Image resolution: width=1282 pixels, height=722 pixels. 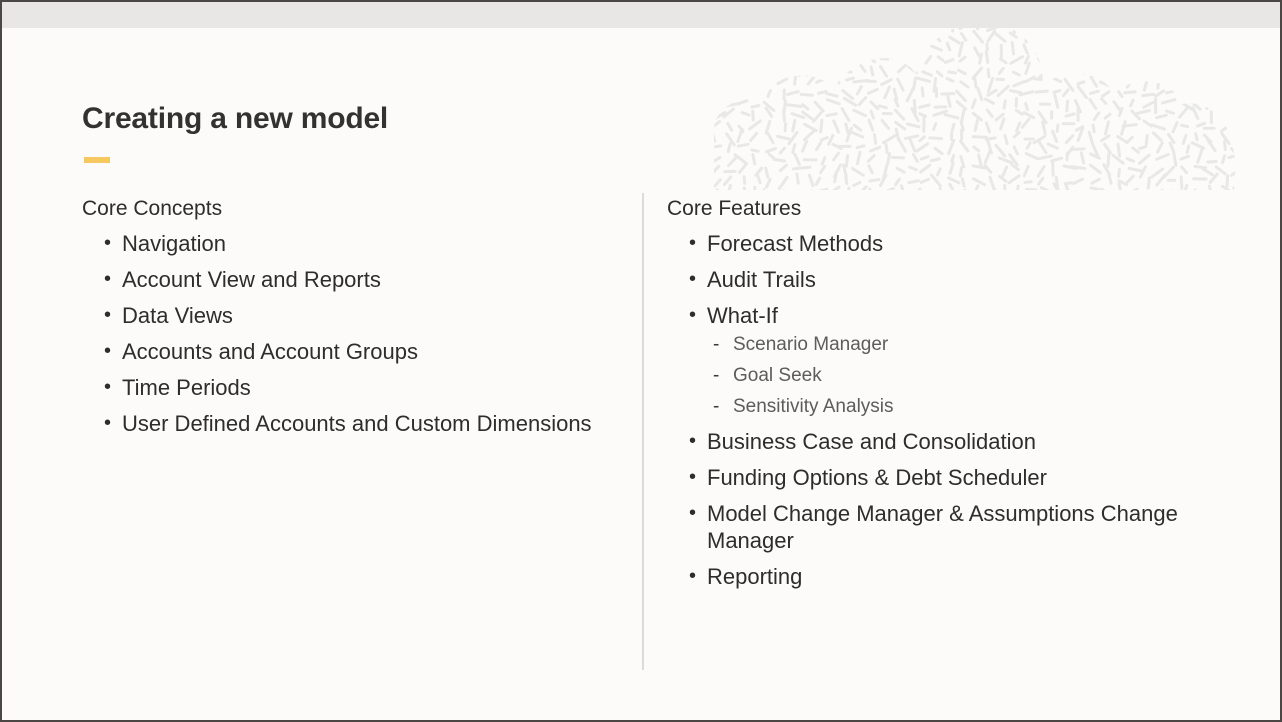 I want to click on column-heading: Core Features, so click(x=734, y=208).